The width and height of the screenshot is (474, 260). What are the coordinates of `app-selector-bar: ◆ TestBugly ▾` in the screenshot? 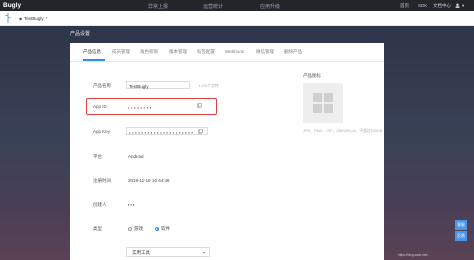 It's located at (237, 18).